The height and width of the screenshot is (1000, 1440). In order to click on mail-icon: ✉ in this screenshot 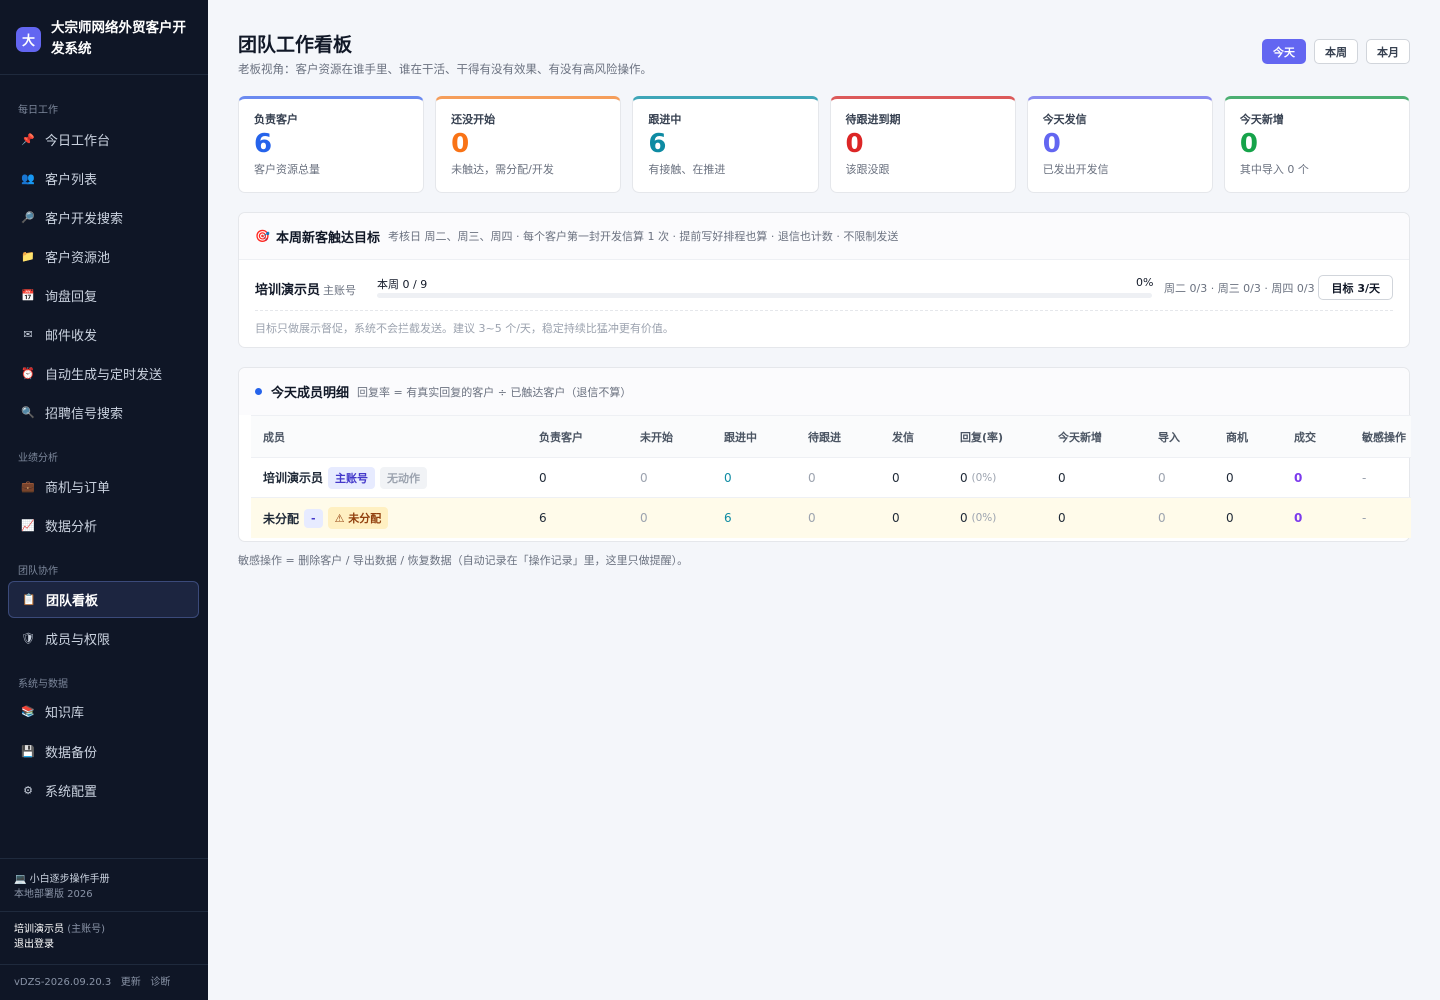, I will do `click(28, 334)`.